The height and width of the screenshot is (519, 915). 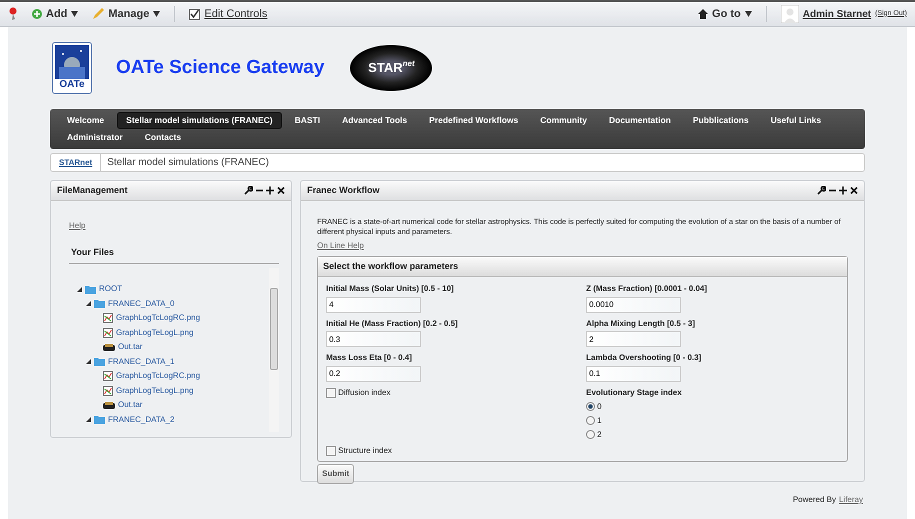 I want to click on nav-tab: Useful Links, so click(x=796, y=120).